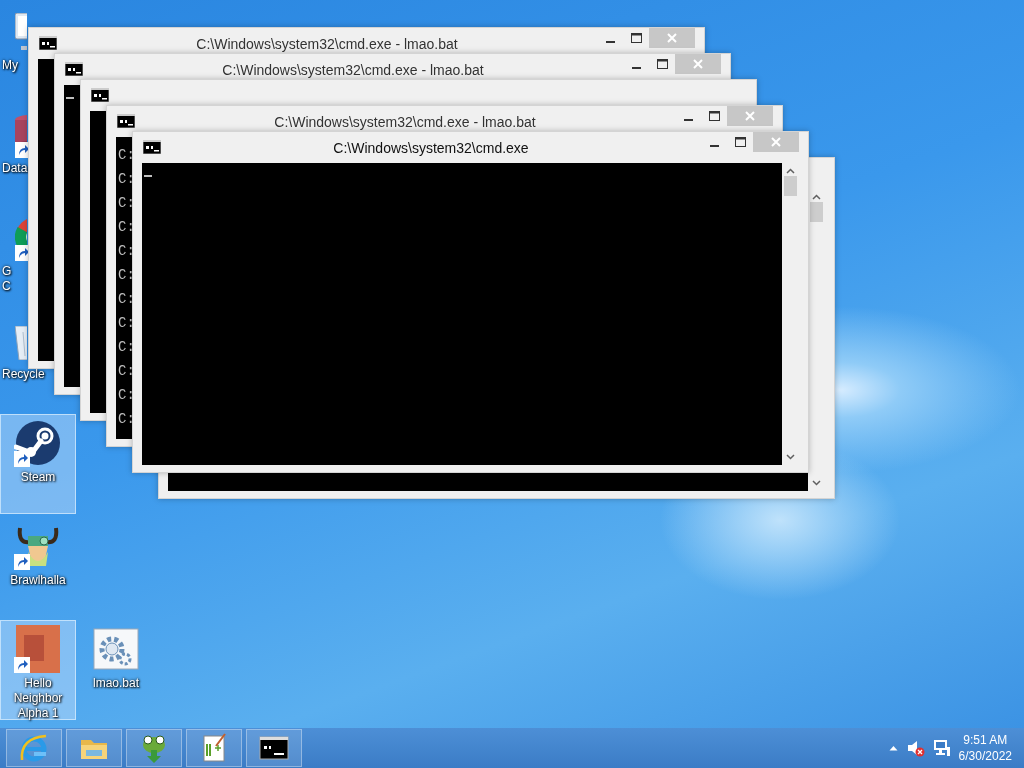 The image size is (1024, 768). I want to click on icon-label: lmao.bat, so click(116, 683).